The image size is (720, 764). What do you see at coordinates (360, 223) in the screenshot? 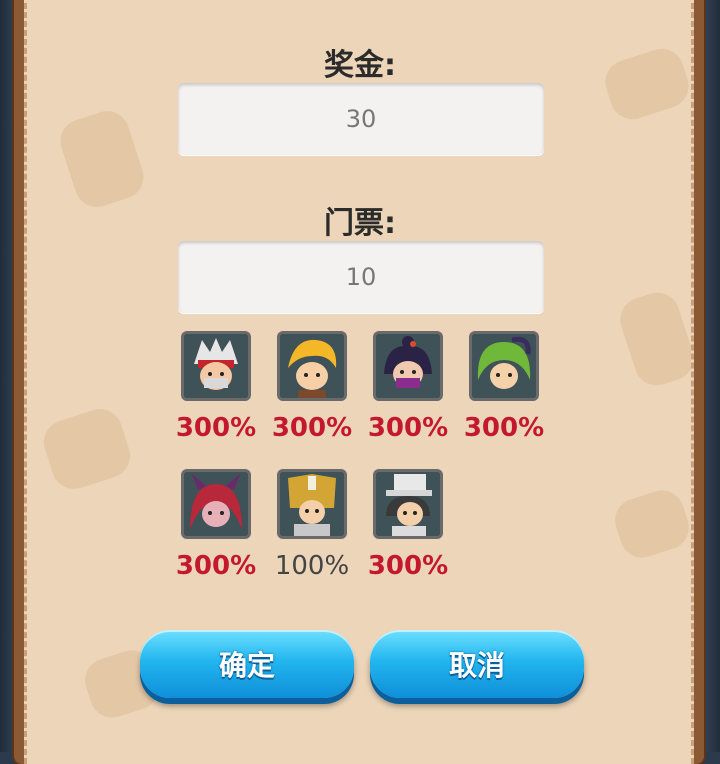
I see `ticket-label: 门票:` at bounding box center [360, 223].